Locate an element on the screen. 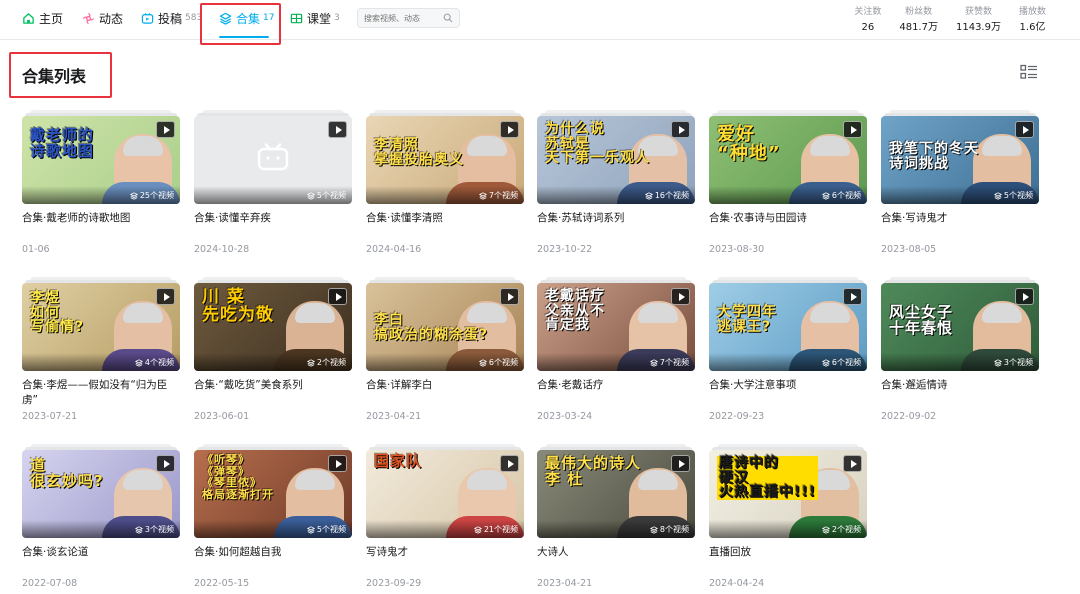 The width and height of the screenshot is (1080, 594). search-box is located at coordinates (408, 18).